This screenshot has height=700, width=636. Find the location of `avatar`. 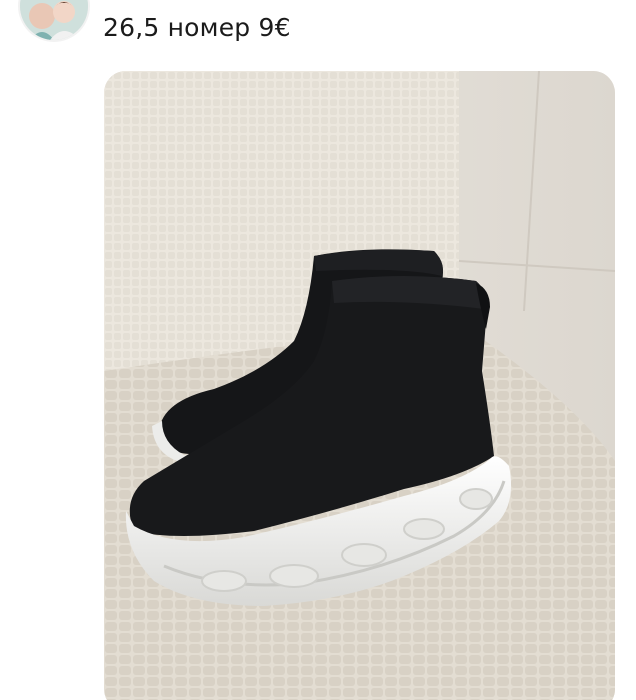

avatar is located at coordinates (54, 20).